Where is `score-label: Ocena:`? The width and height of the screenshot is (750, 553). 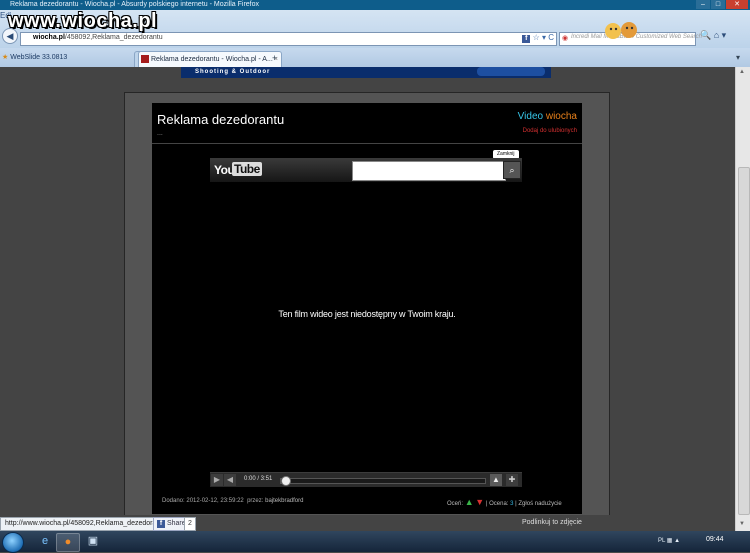
score-label: Ocena: is located at coordinates (499, 504).